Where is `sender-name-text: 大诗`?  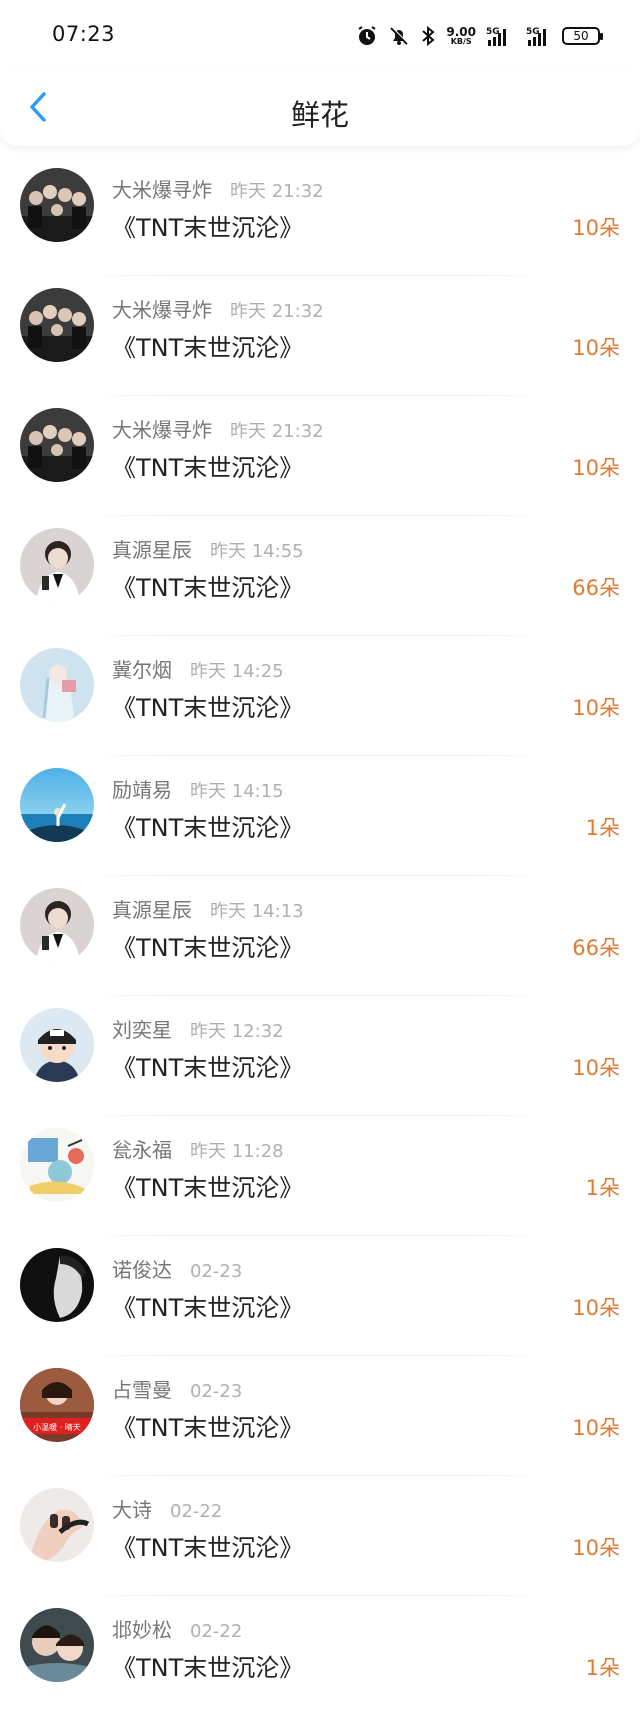
sender-name-text: 大诗 is located at coordinates (132, 1510).